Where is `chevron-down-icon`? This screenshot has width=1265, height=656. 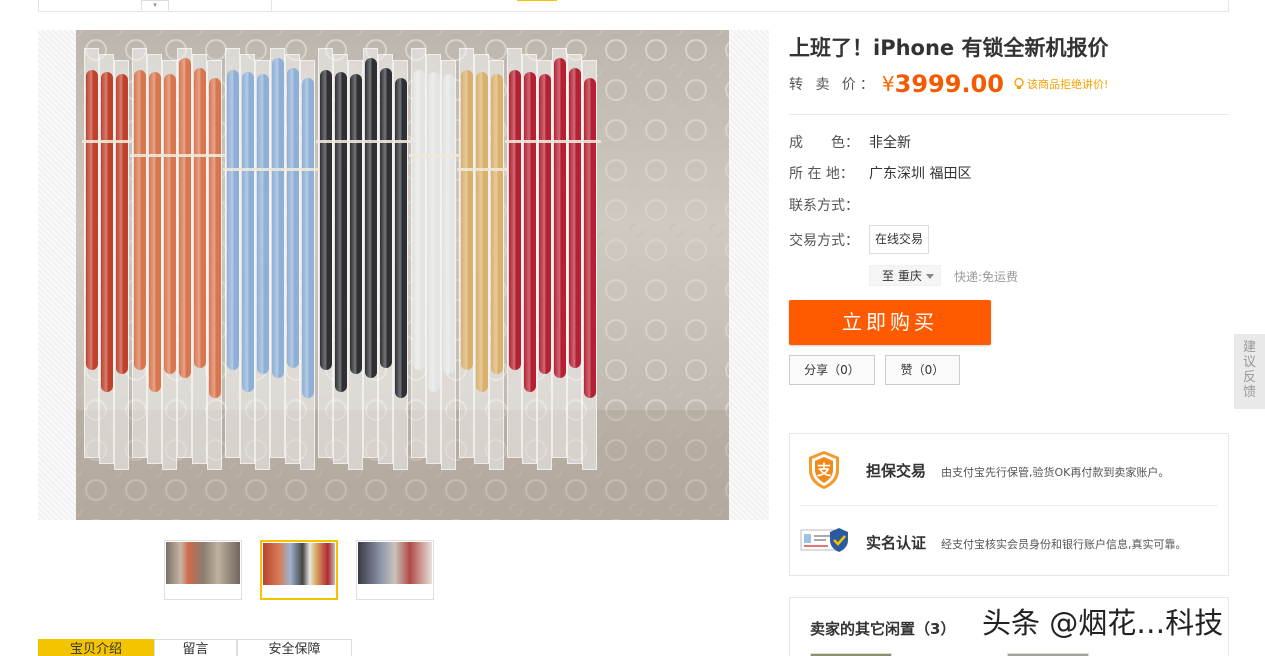
chevron-down-icon is located at coordinates (930, 276).